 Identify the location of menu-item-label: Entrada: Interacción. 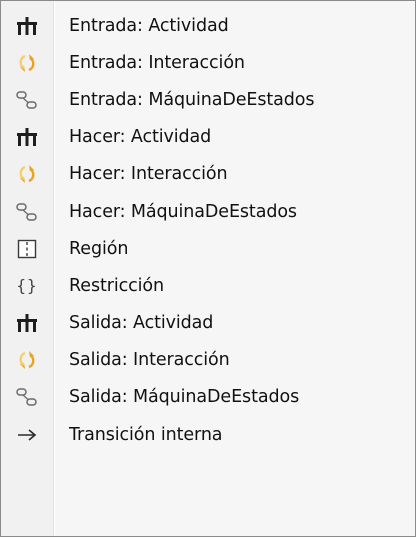
(157, 62).